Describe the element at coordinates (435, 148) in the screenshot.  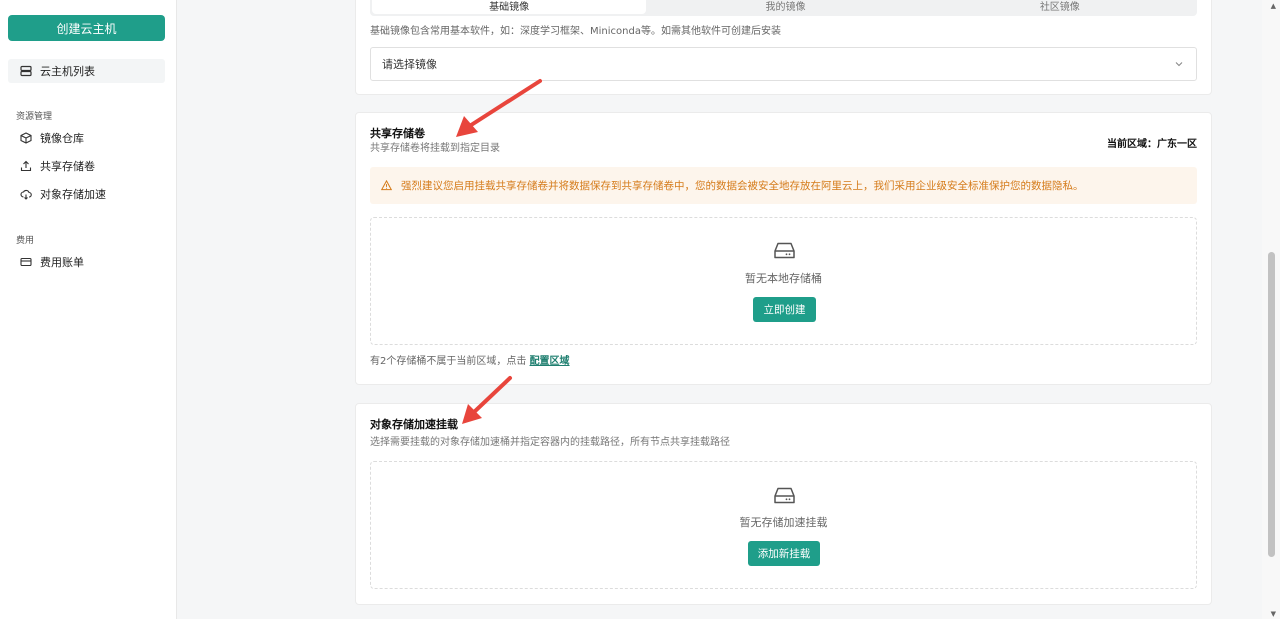
I see `shared-storage-subtitle: 共享存储卷将挂载到指定目录` at that location.